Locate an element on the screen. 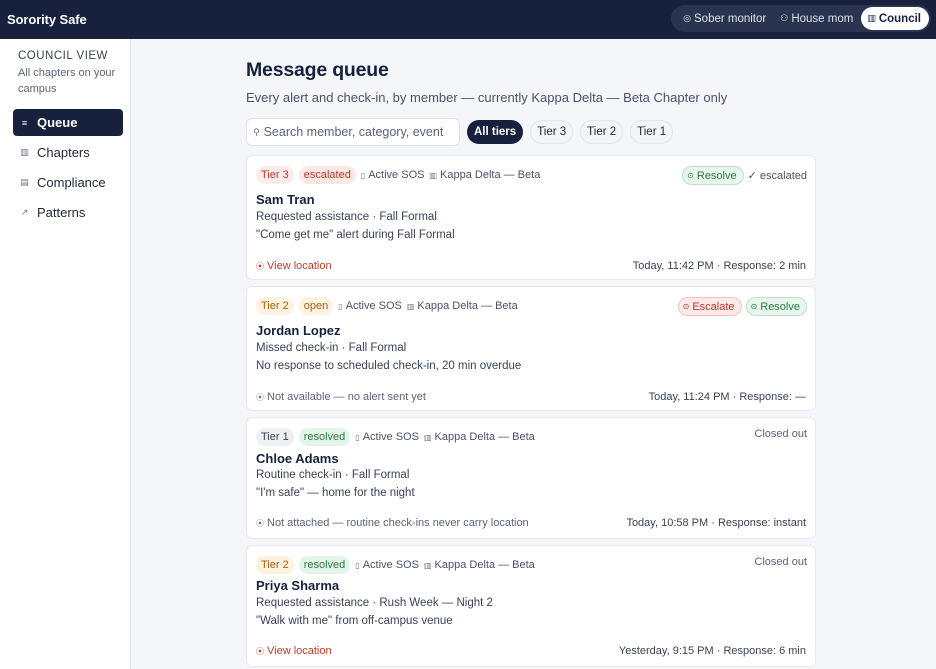 This screenshot has width=936, height=669. alert-detail: "Come get me" alert during Fall Formal is located at coordinates (355, 235).